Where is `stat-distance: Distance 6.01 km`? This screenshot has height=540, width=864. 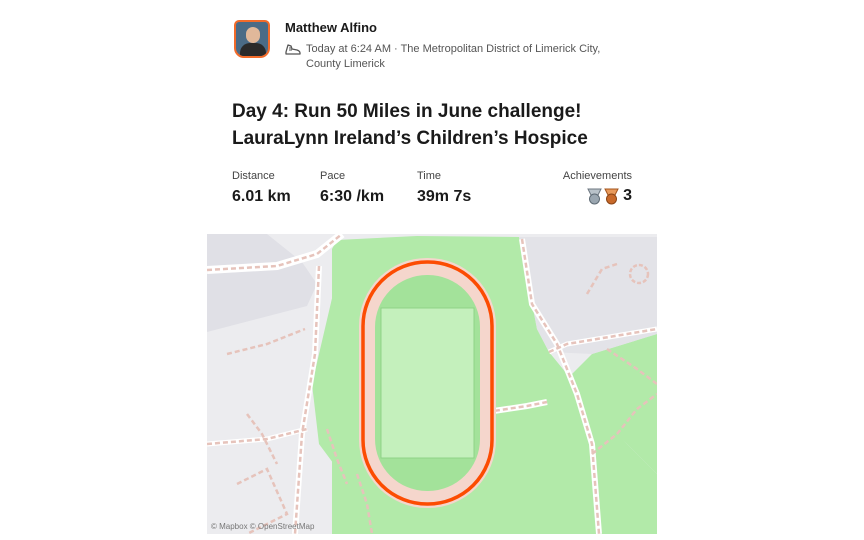 stat-distance: Distance 6.01 km is located at coordinates (261, 188).